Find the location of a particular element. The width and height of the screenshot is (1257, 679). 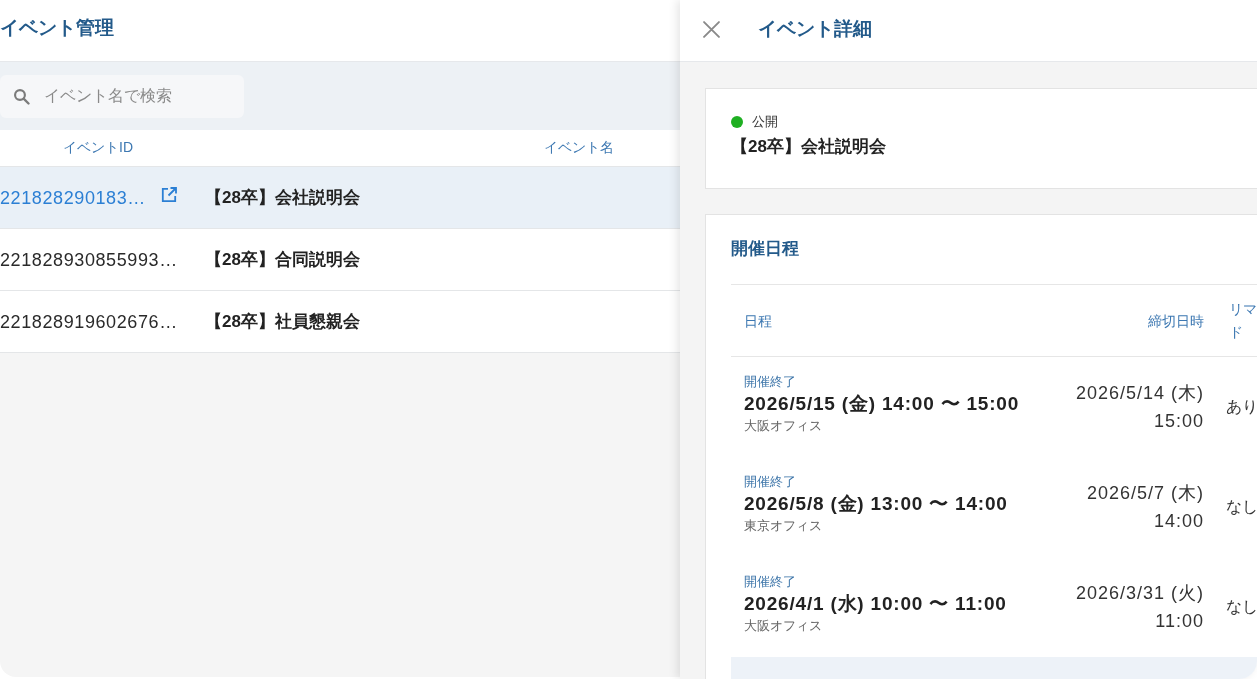

deadline-datetime: 2026/5/14 (木) 15:00 is located at coordinates (1139, 407).